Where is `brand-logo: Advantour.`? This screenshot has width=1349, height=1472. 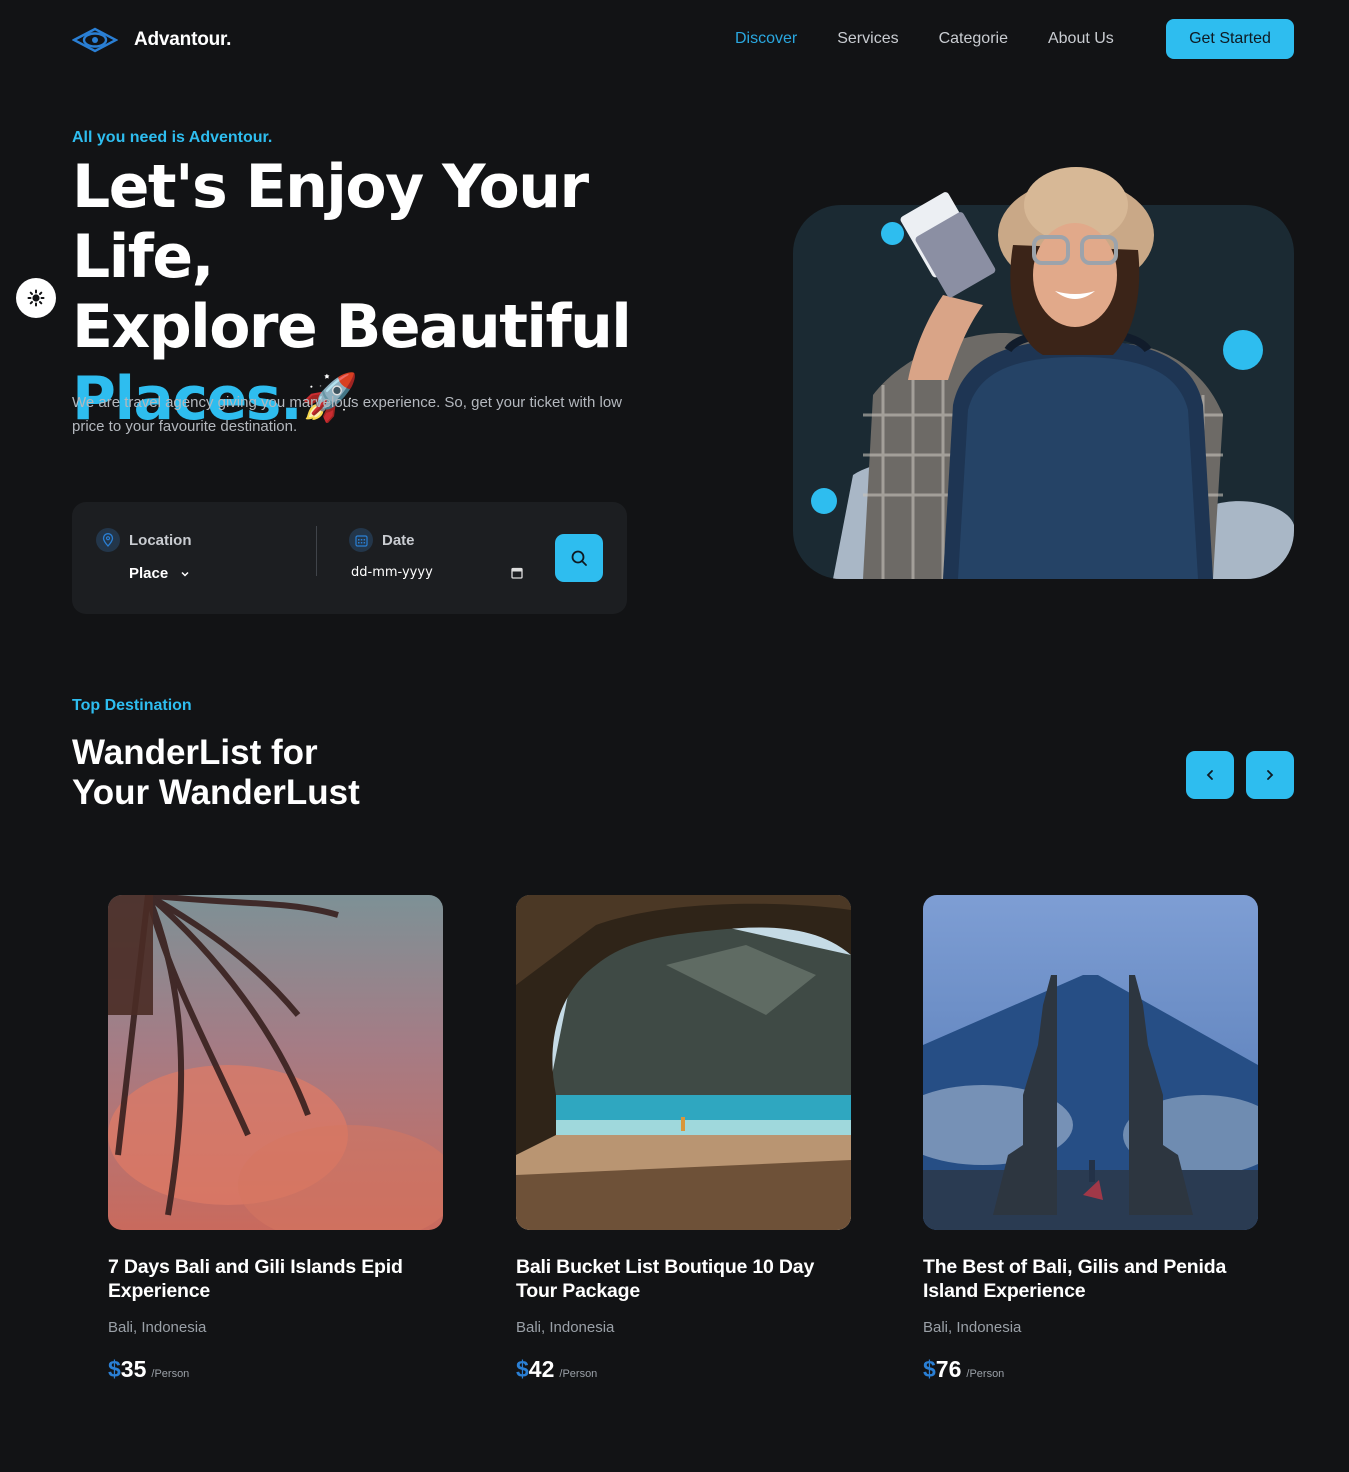 brand-logo: Advantour. is located at coordinates (151, 40).